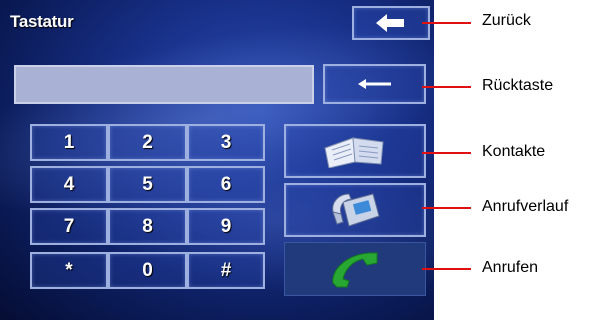  Describe the element at coordinates (514, 151) in the screenshot. I see `callout-contacts: Kontakte` at that location.